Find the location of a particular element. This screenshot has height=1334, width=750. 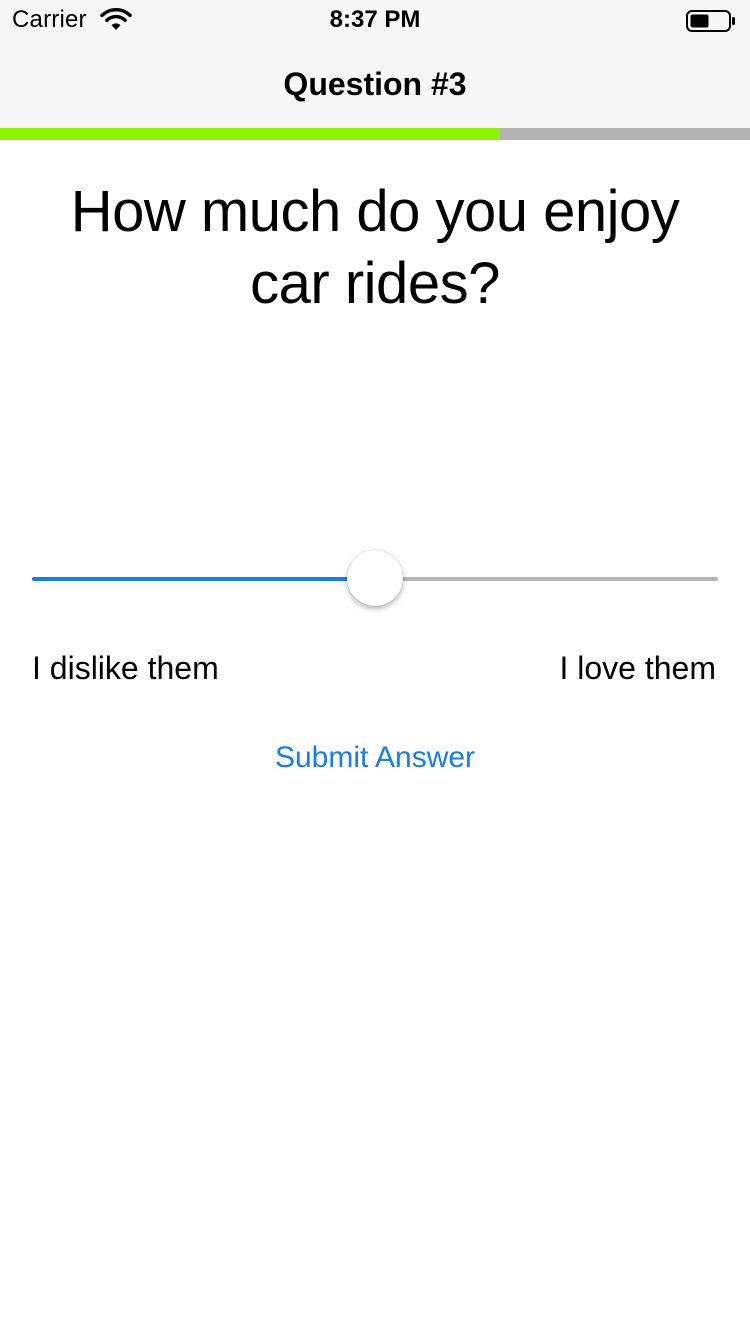

slider-thumb is located at coordinates (375, 578).